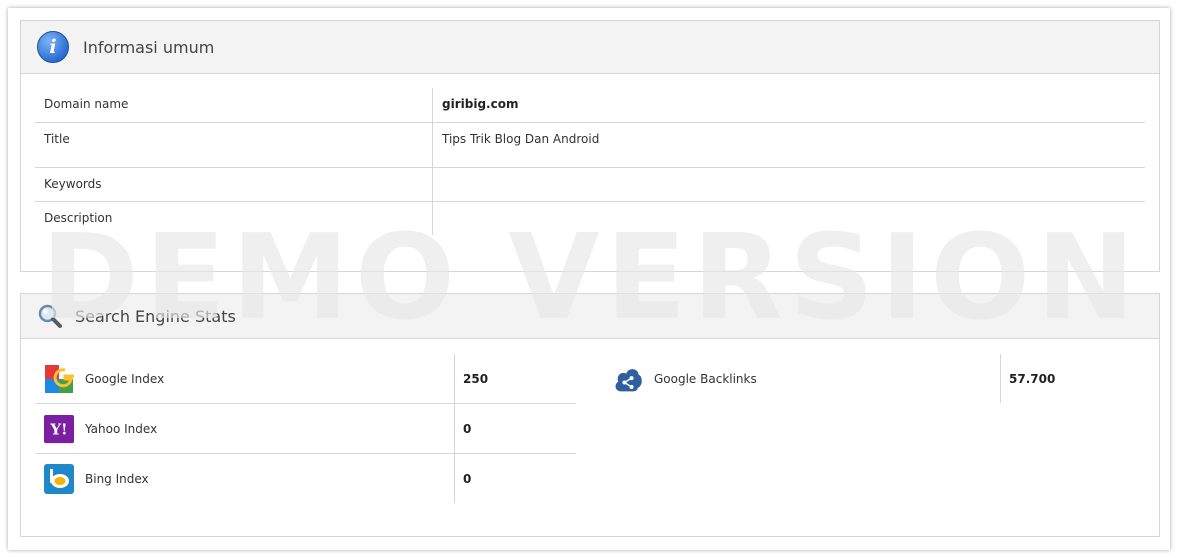 The image size is (1178, 558). Describe the element at coordinates (121, 428) in the screenshot. I see `yahoo-index-label: Yahoo Index` at that location.